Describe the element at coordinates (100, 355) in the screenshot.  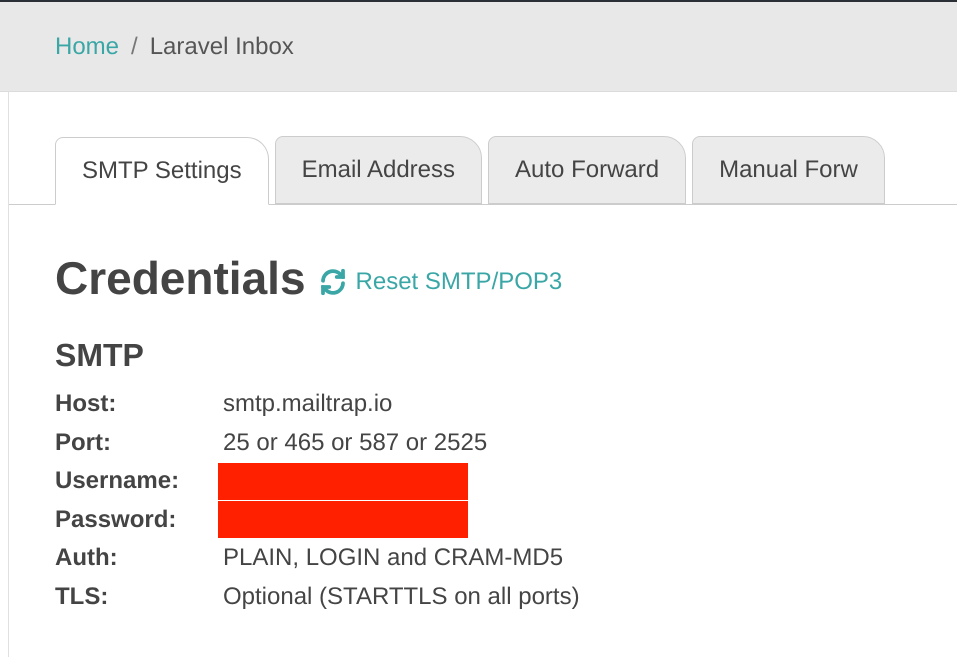
I see `section-heading: SMTP` at that location.